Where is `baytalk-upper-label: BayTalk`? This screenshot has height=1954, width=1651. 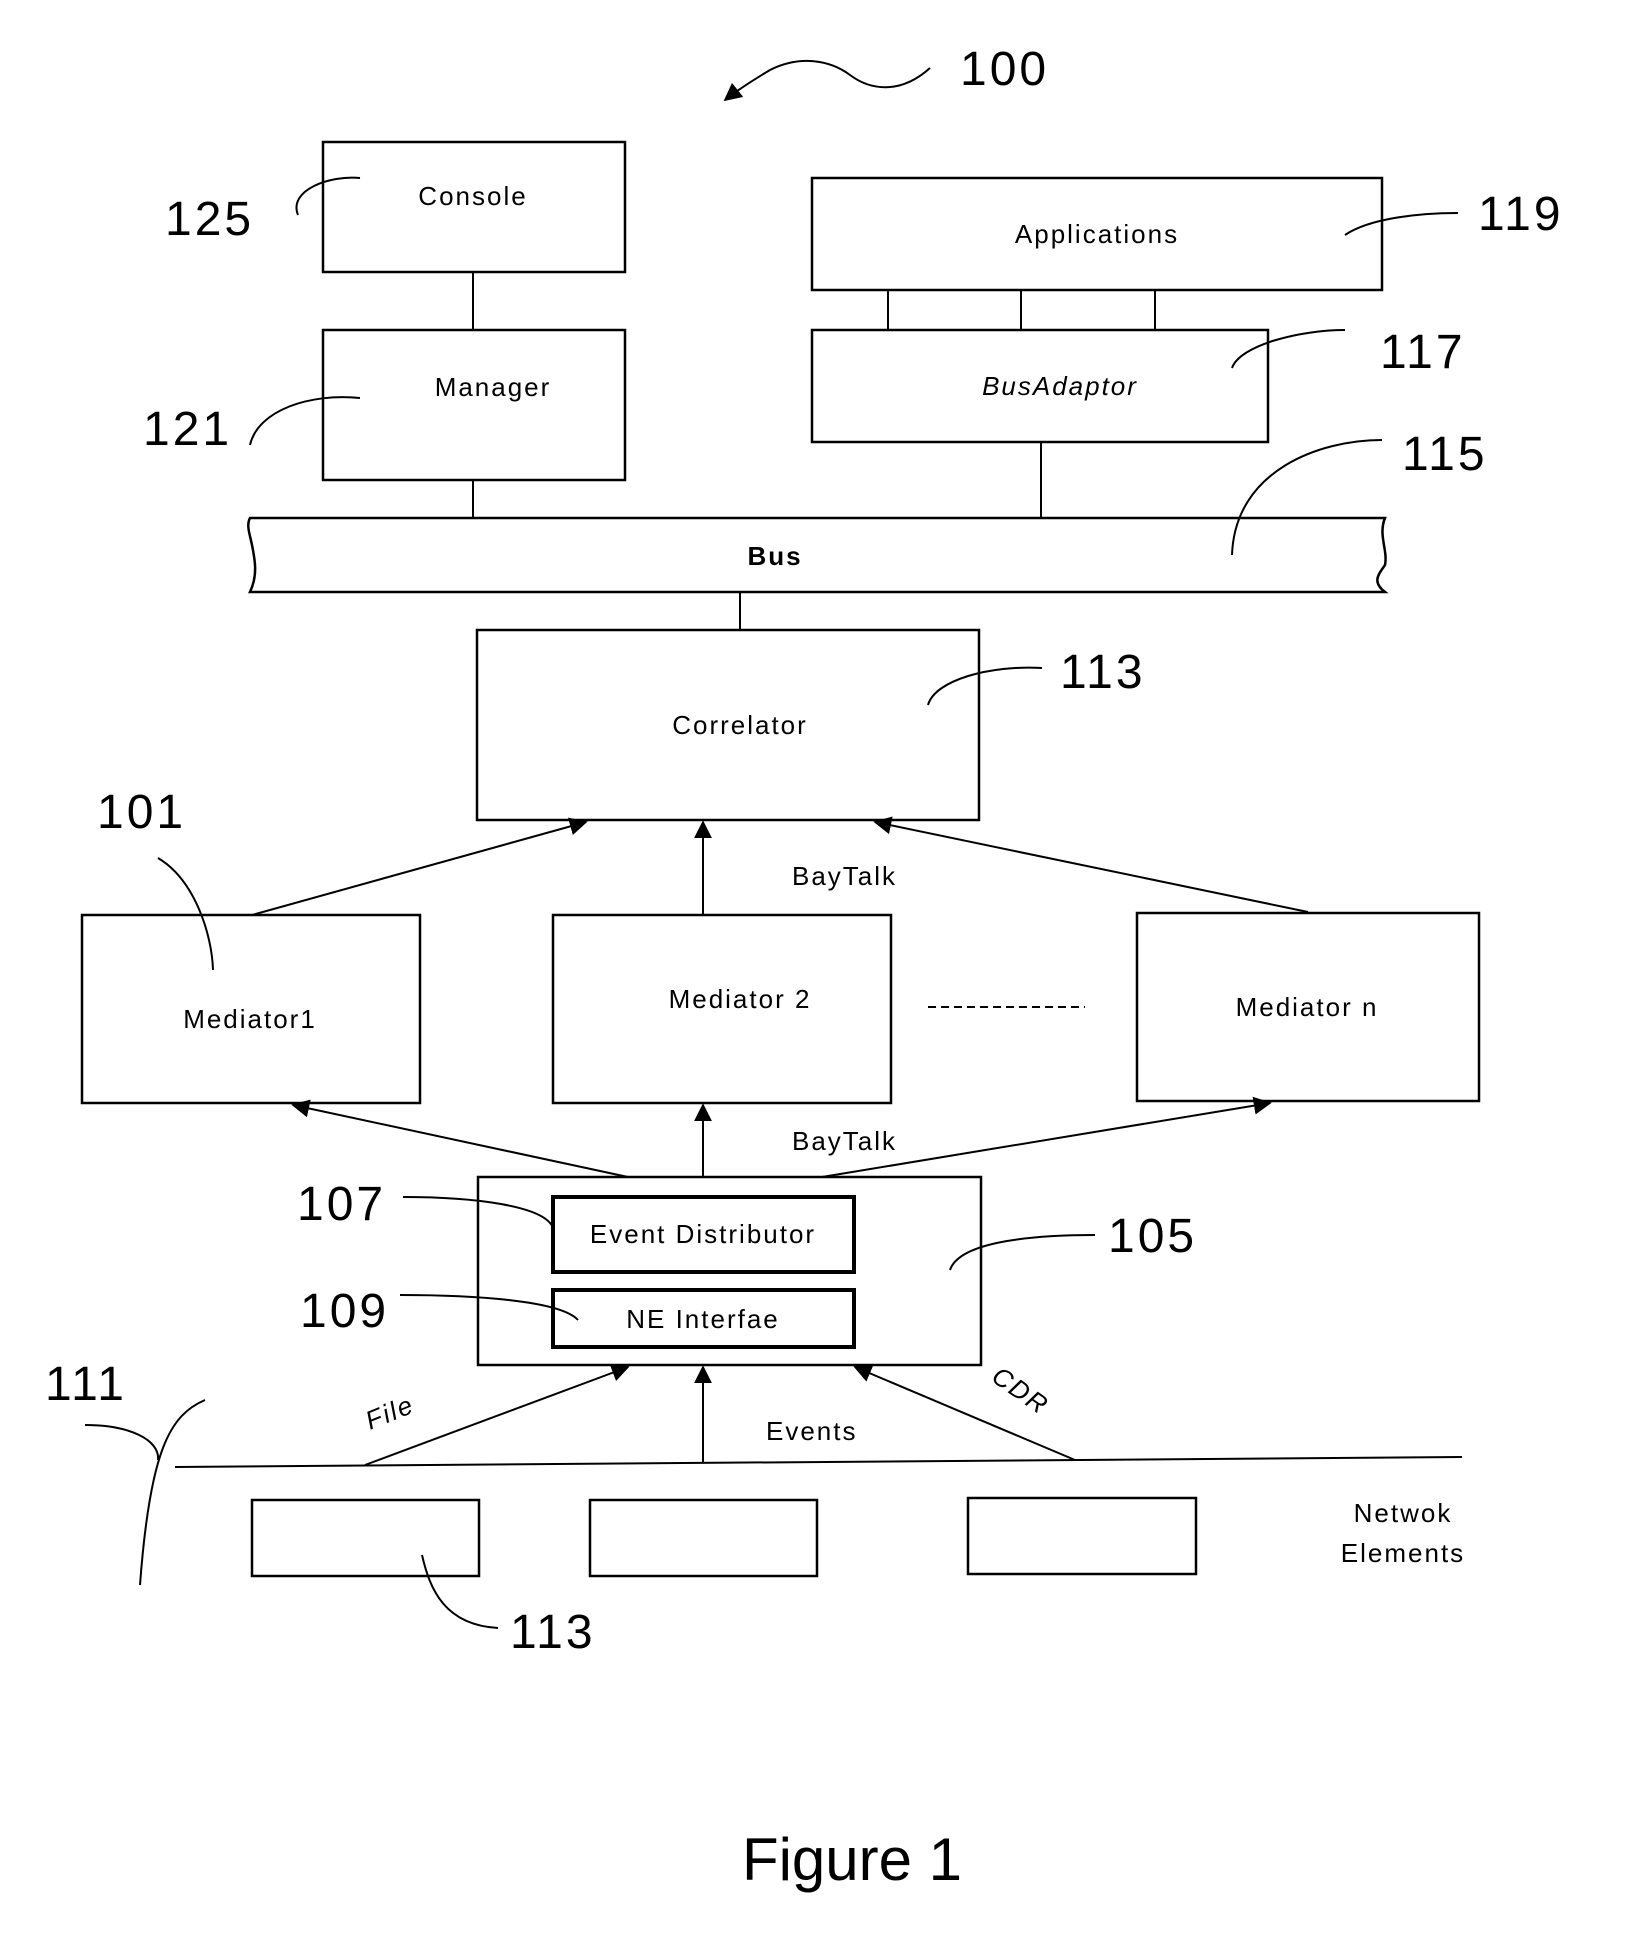
baytalk-upper-label: BayTalk is located at coordinates (844, 876).